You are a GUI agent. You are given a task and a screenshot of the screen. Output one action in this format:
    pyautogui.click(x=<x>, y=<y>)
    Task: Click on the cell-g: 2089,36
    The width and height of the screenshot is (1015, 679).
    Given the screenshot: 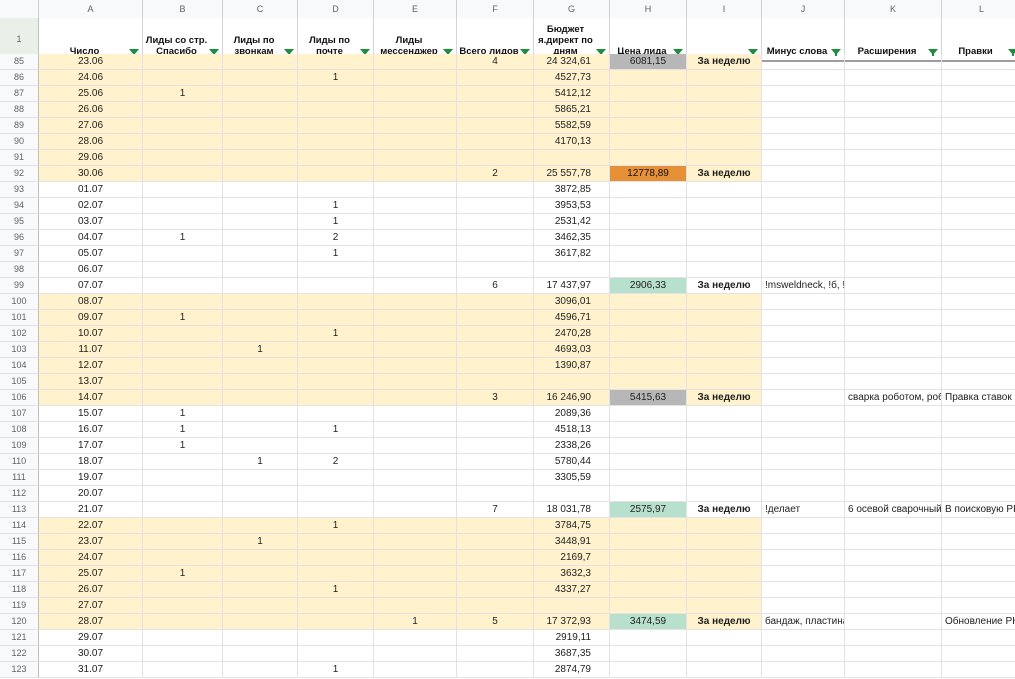 What is the action you would take?
    pyautogui.click(x=572, y=414)
    